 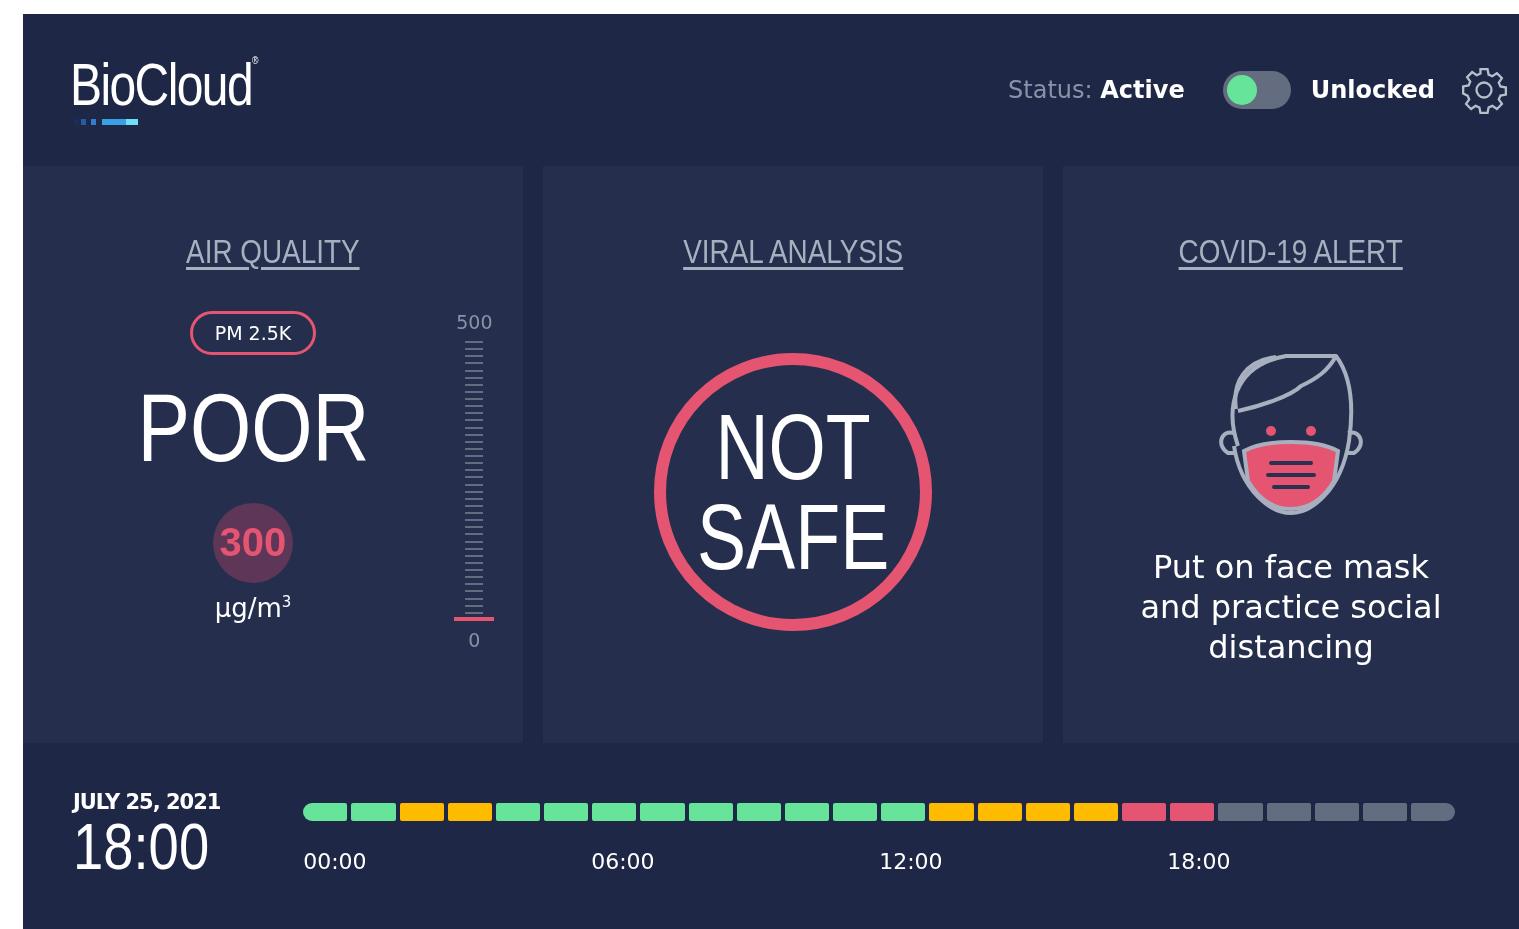 What do you see at coordinates (793, 446) in the screenshot?
I see `verdict-text: NOT` at bounding box center [793, 446].